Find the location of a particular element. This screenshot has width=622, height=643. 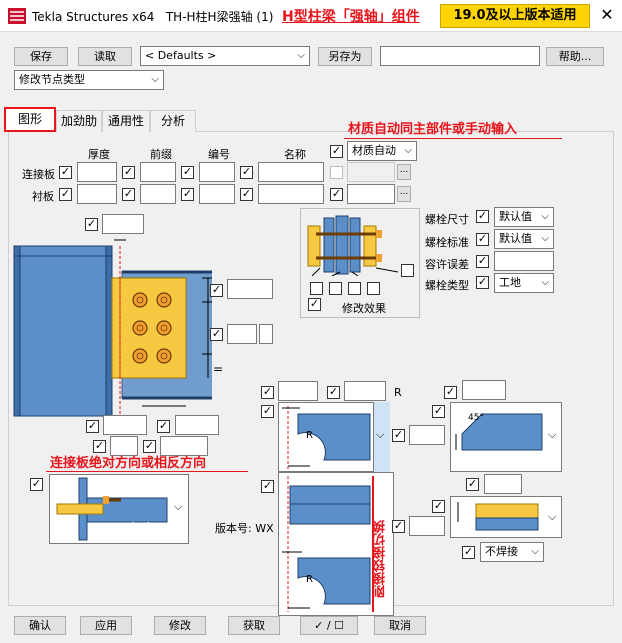

top-dim-input is located at coordinates (123, 224).